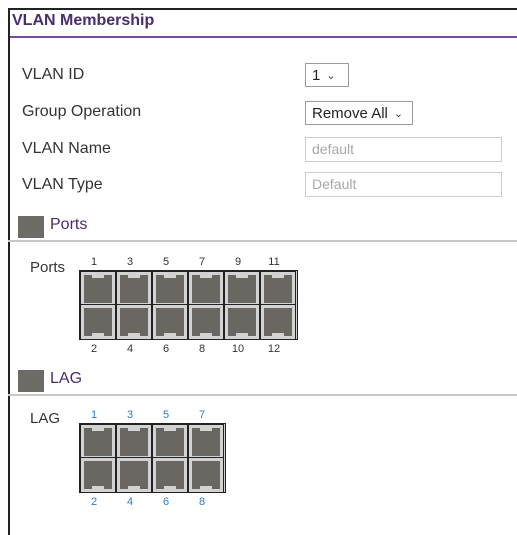 This screenshot has height=535, width=517. I want to click on vlan-type-field: Default, so click(403, 184).